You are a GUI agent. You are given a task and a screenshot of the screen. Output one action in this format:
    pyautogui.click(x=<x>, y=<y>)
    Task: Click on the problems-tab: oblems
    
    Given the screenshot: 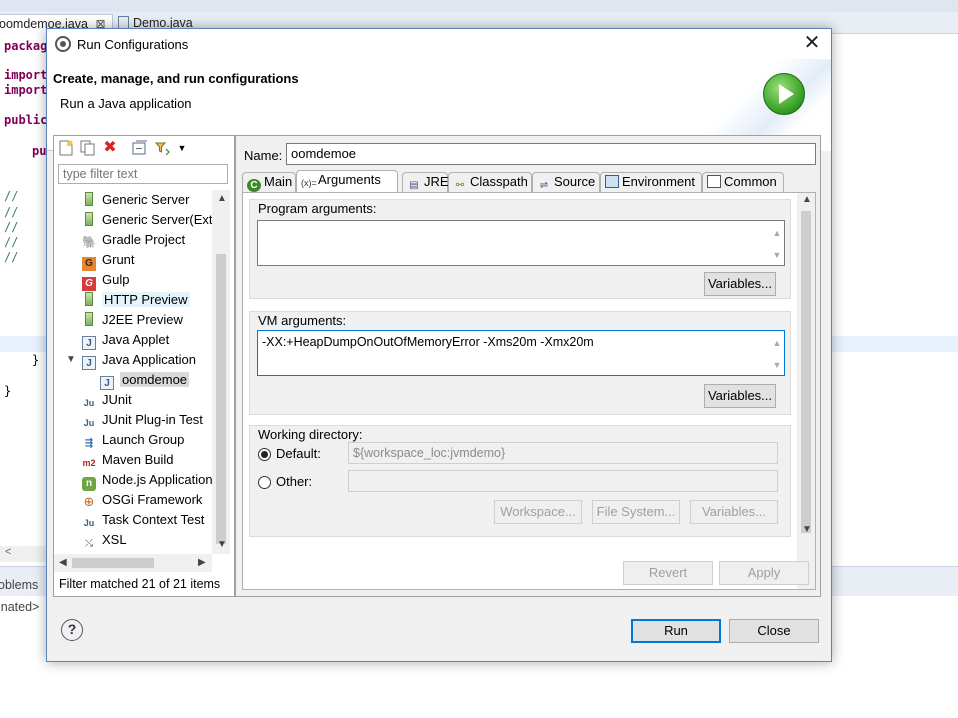 What is the action you would take?
    pyautogui.click(x=19, y=585)
    